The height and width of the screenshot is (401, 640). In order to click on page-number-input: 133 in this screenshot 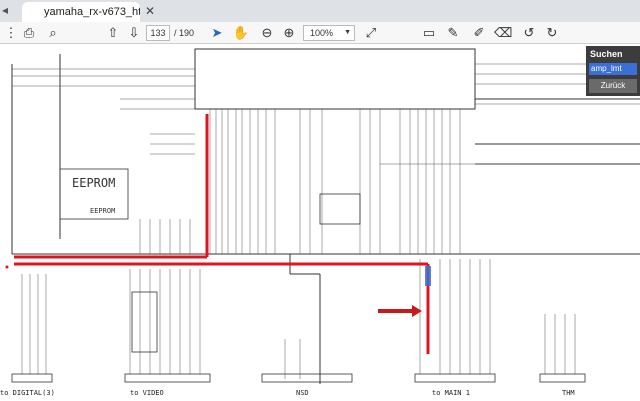, I will do `click(158, 33)`.